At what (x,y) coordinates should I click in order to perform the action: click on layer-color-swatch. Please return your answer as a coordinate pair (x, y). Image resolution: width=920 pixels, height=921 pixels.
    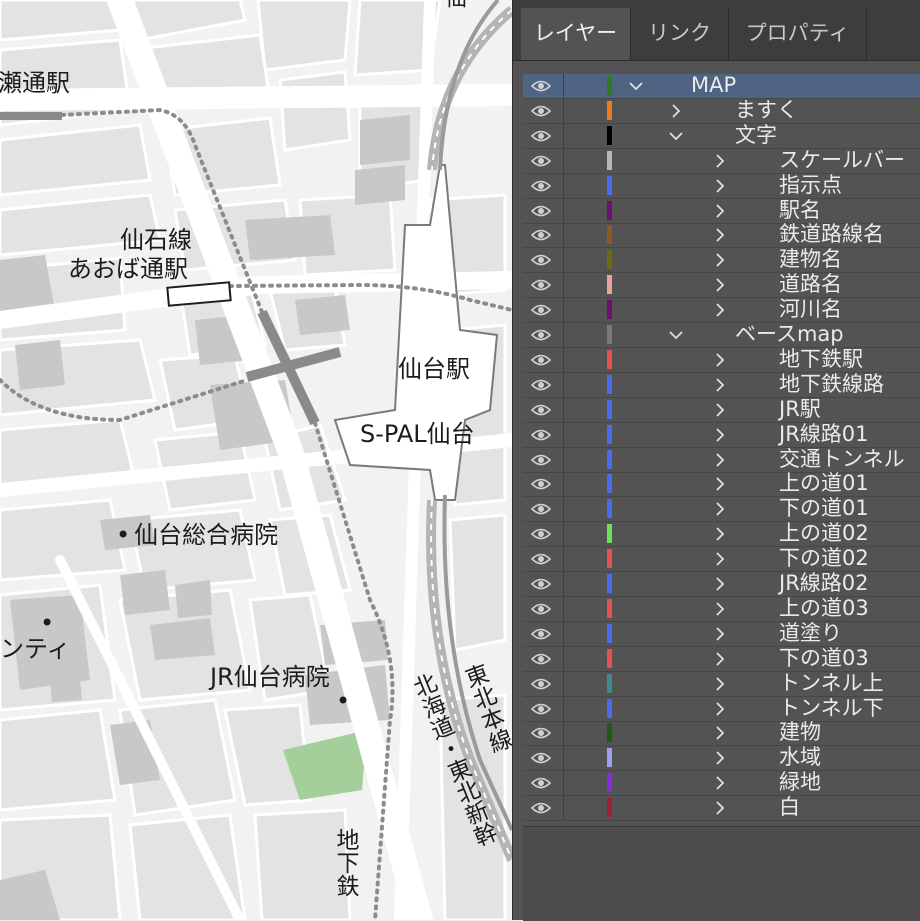
    Looking at the image, I should click on (609, 185).